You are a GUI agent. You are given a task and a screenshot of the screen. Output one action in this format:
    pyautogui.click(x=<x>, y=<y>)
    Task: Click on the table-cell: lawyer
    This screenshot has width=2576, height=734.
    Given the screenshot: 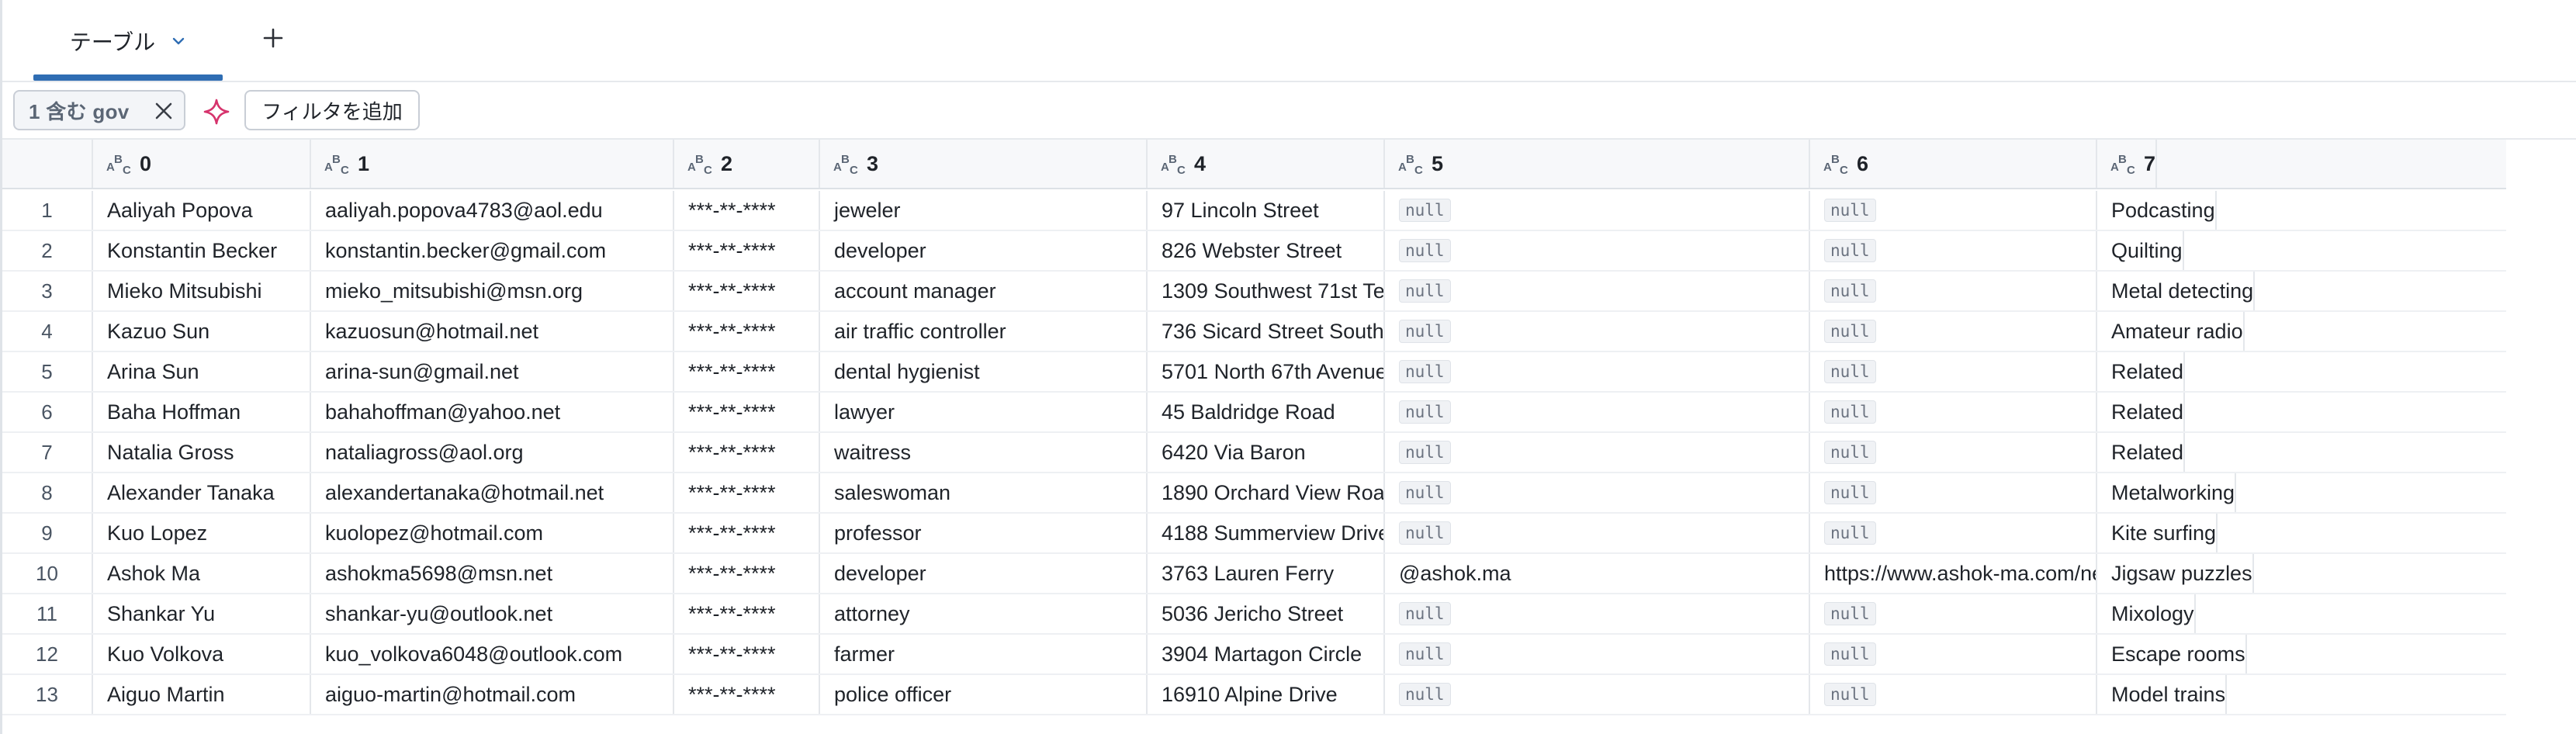 What is the action you would take?
    pyautogui.click(x=984, y=412)
    